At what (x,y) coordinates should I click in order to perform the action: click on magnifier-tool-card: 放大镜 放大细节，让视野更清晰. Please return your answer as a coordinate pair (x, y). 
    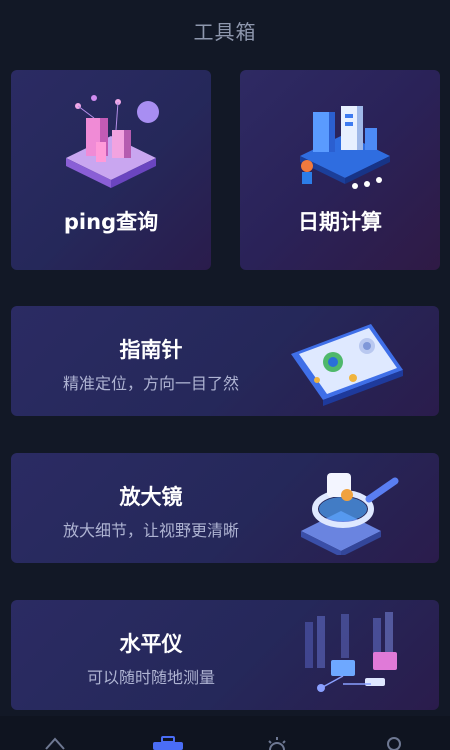
    Looking at the image, I should click on (225, 508).